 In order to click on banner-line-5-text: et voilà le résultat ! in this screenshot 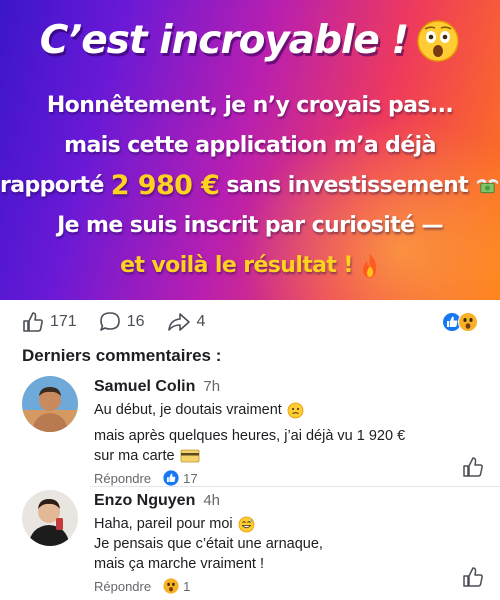, I will do `click(236, 265)`.